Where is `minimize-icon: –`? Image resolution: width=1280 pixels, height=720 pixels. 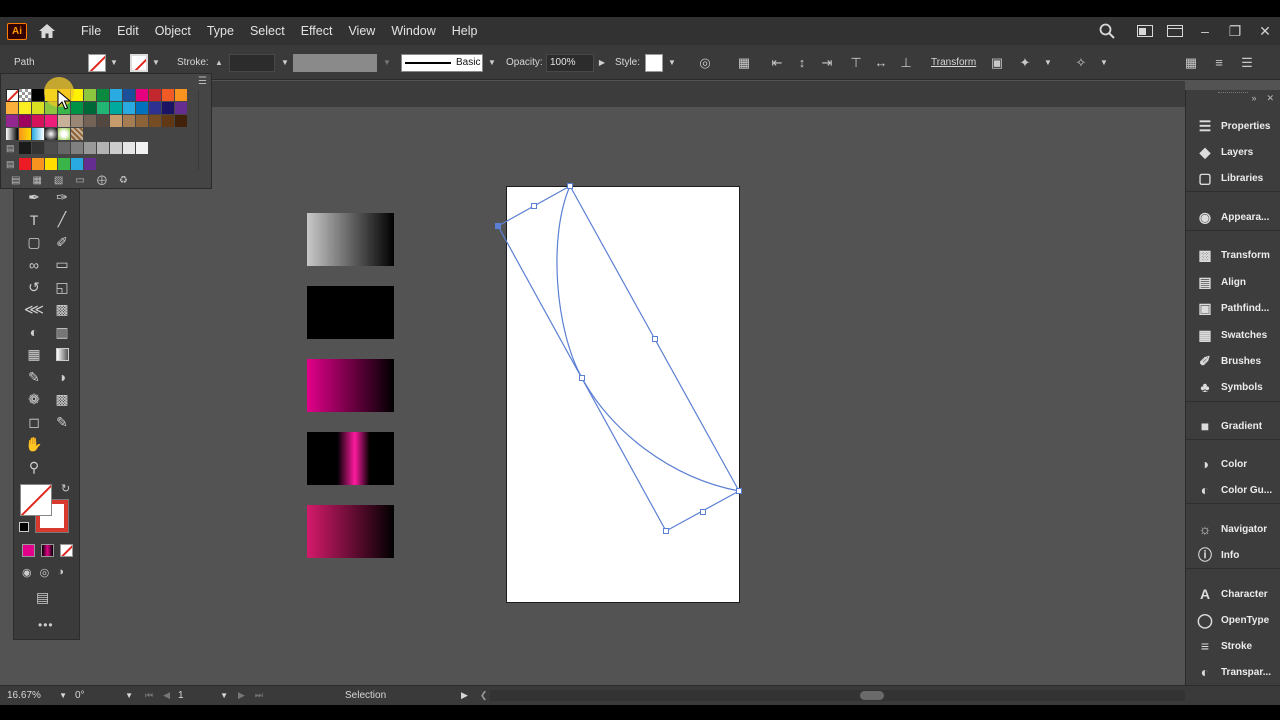
minimize-icon: – is located at coordinates (1205, 31).